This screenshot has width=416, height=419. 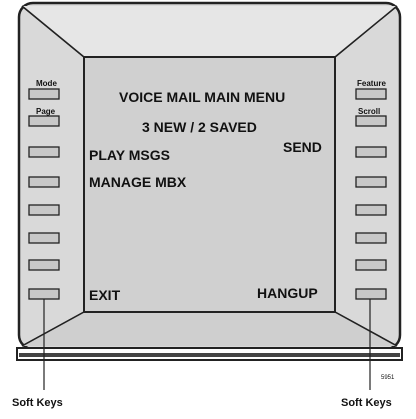 I want to click on screen-title: VOICE MAIL MAIN MENU, so click(x=202, y=97).